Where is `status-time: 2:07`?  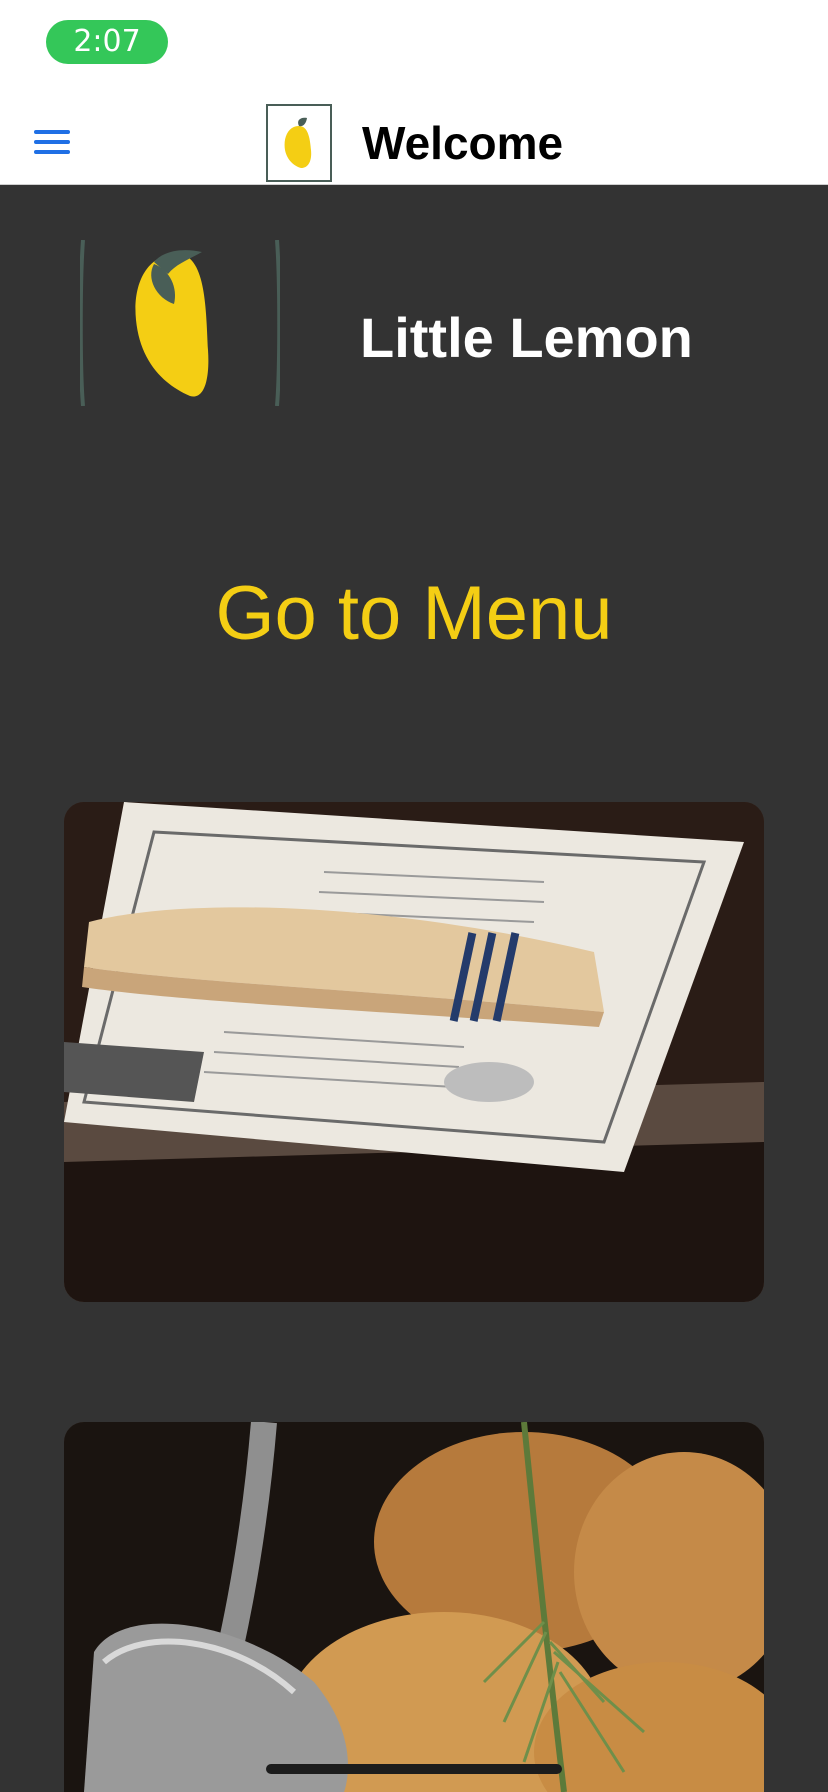
status-time: 2:07 is located at coordinates (107, 42).